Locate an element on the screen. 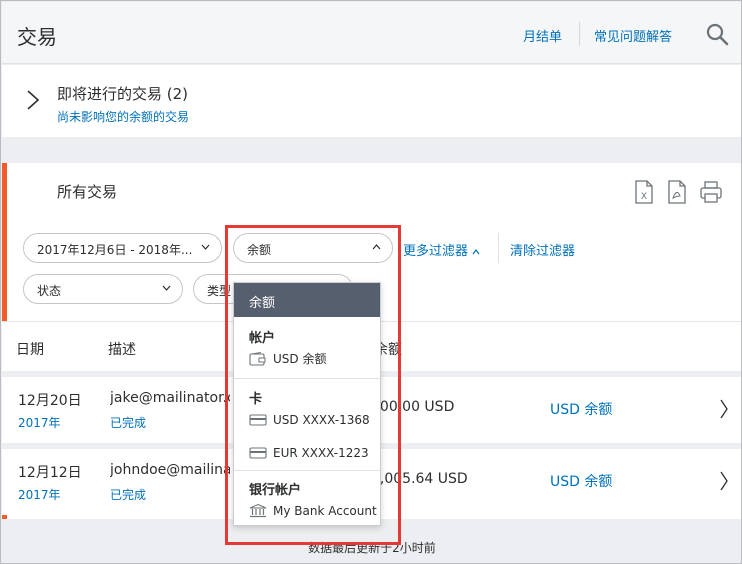  excel-export-icon: X is located at coordinates (644, 192).